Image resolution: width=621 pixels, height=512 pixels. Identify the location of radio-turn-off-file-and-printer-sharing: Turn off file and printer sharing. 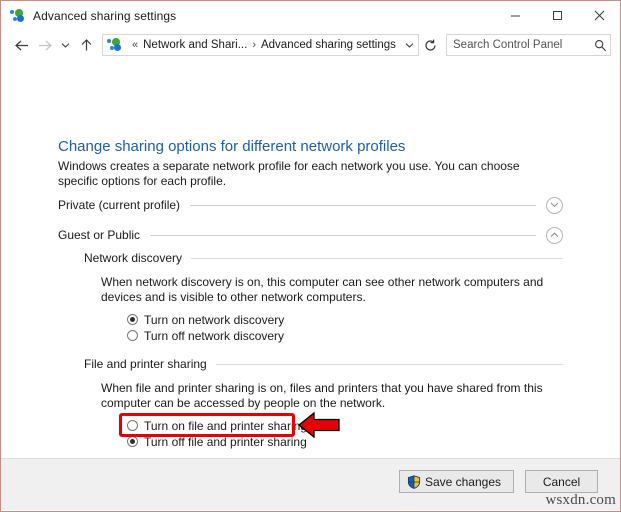
(217, 441).